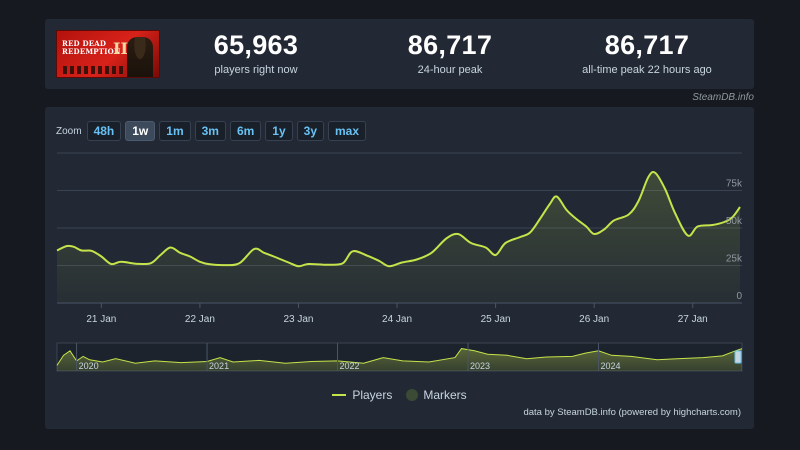 This screenshot has height=450, width=800. Describe the element at coordinates (91, 47) in the screenshot. I see `cover-title: Red Dead Redemption` at that location.